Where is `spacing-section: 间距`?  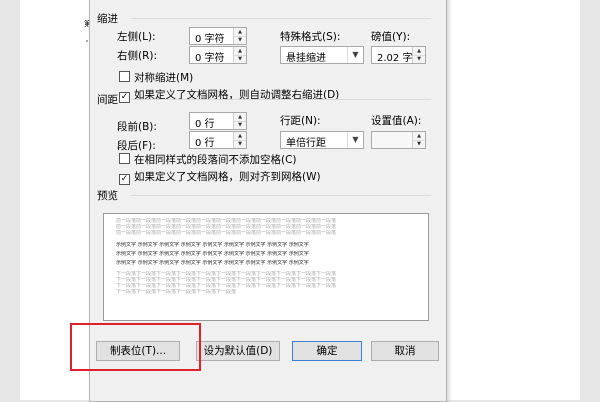 spacing-section: 间距 is located at coordinates (267, 99).